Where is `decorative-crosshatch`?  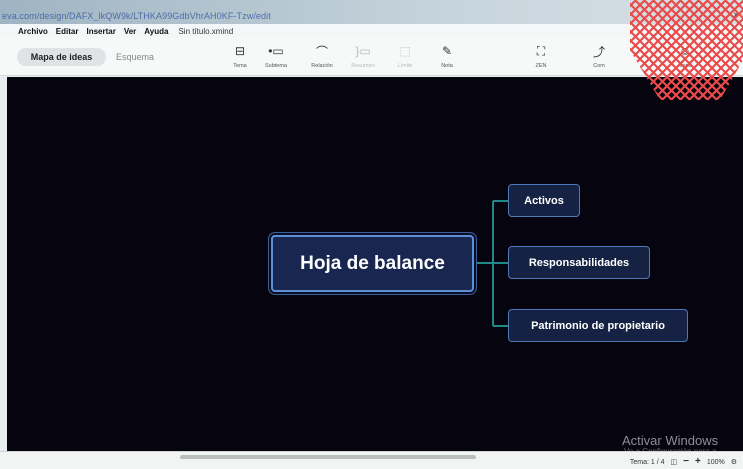
decorative-crosshatch is located at coordinates (671, 50).